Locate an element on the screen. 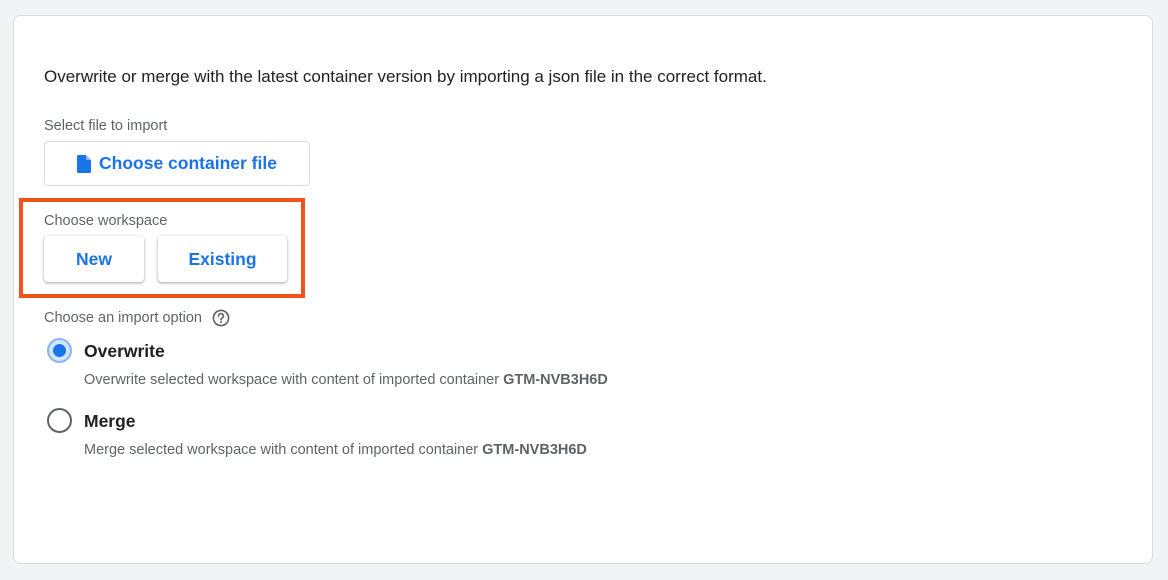 The image size is (1168, 580). import-option-label: Choose an import option is located at coordinates (123, 318).